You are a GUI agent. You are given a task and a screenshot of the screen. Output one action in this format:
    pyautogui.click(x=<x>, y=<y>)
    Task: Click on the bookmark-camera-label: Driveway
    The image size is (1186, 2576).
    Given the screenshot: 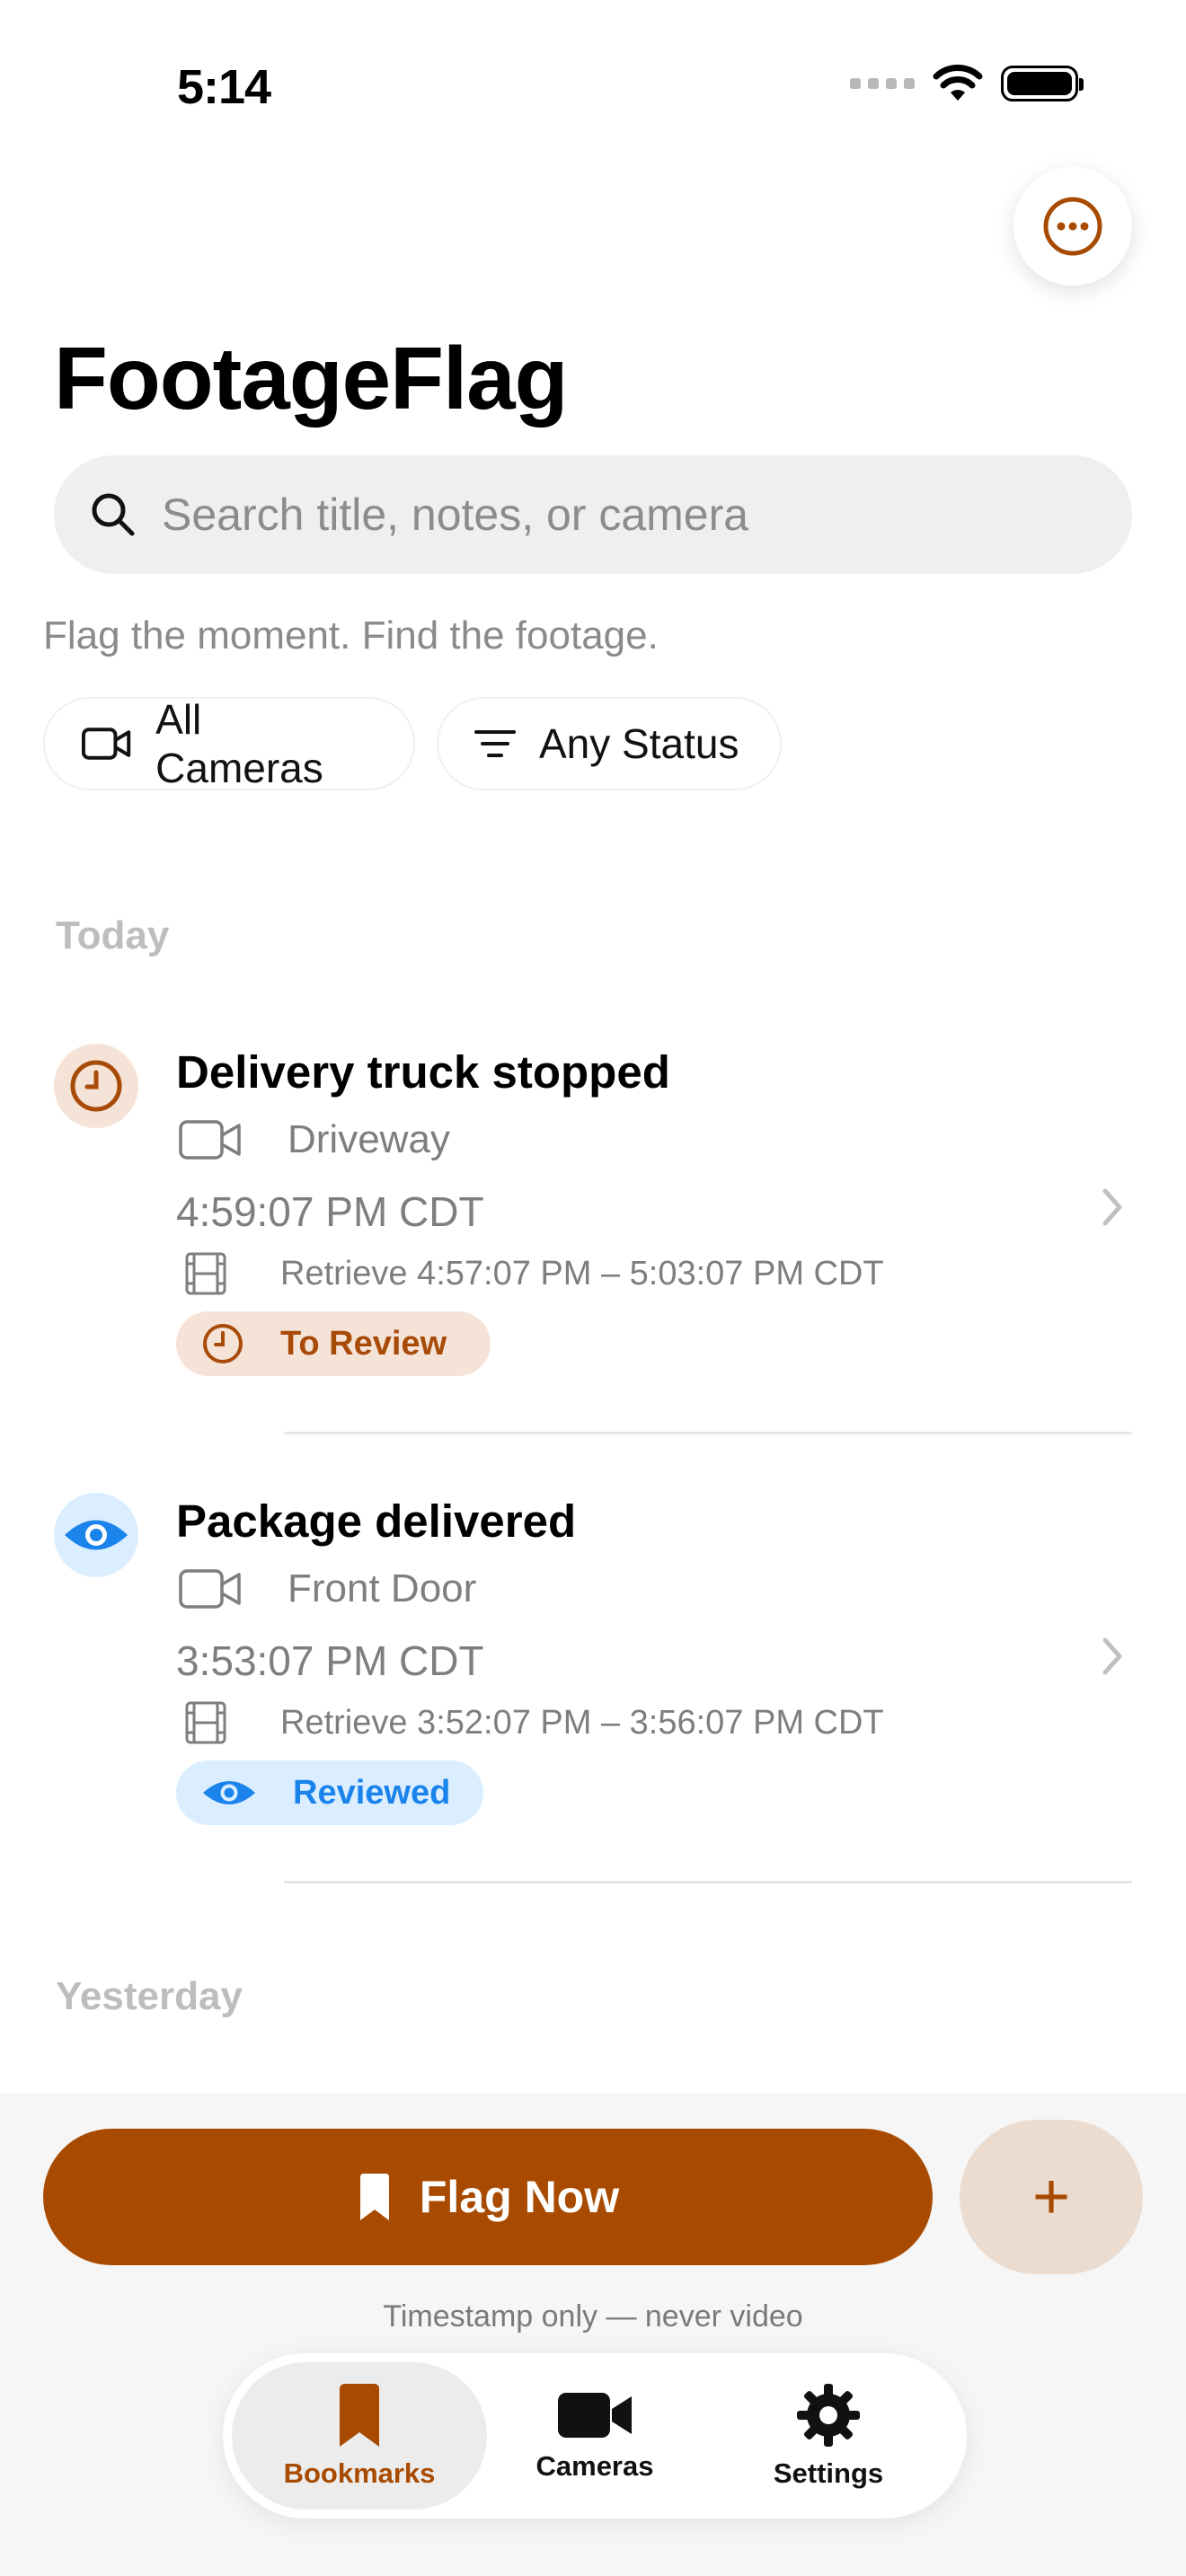 What is the action you would take?
    pyautogui.click(x=369, y=1139)
    